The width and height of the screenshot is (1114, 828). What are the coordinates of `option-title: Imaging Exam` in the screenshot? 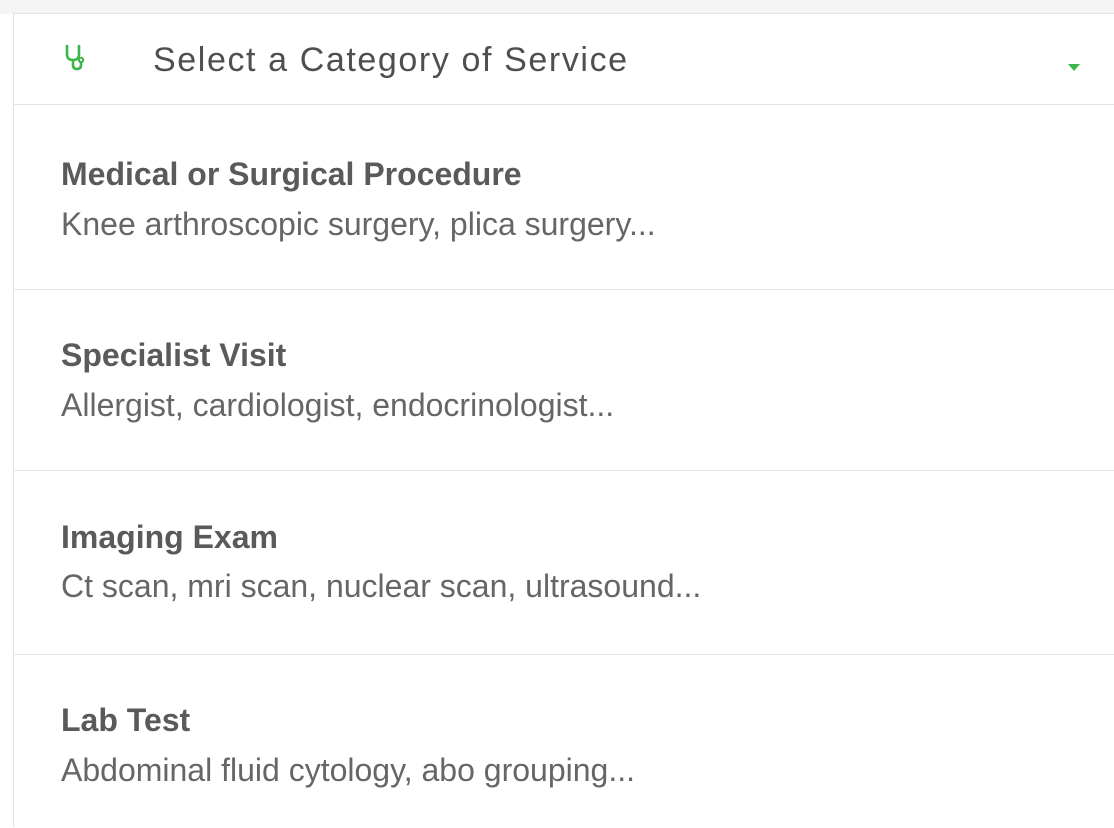 It's located at (169, 537).